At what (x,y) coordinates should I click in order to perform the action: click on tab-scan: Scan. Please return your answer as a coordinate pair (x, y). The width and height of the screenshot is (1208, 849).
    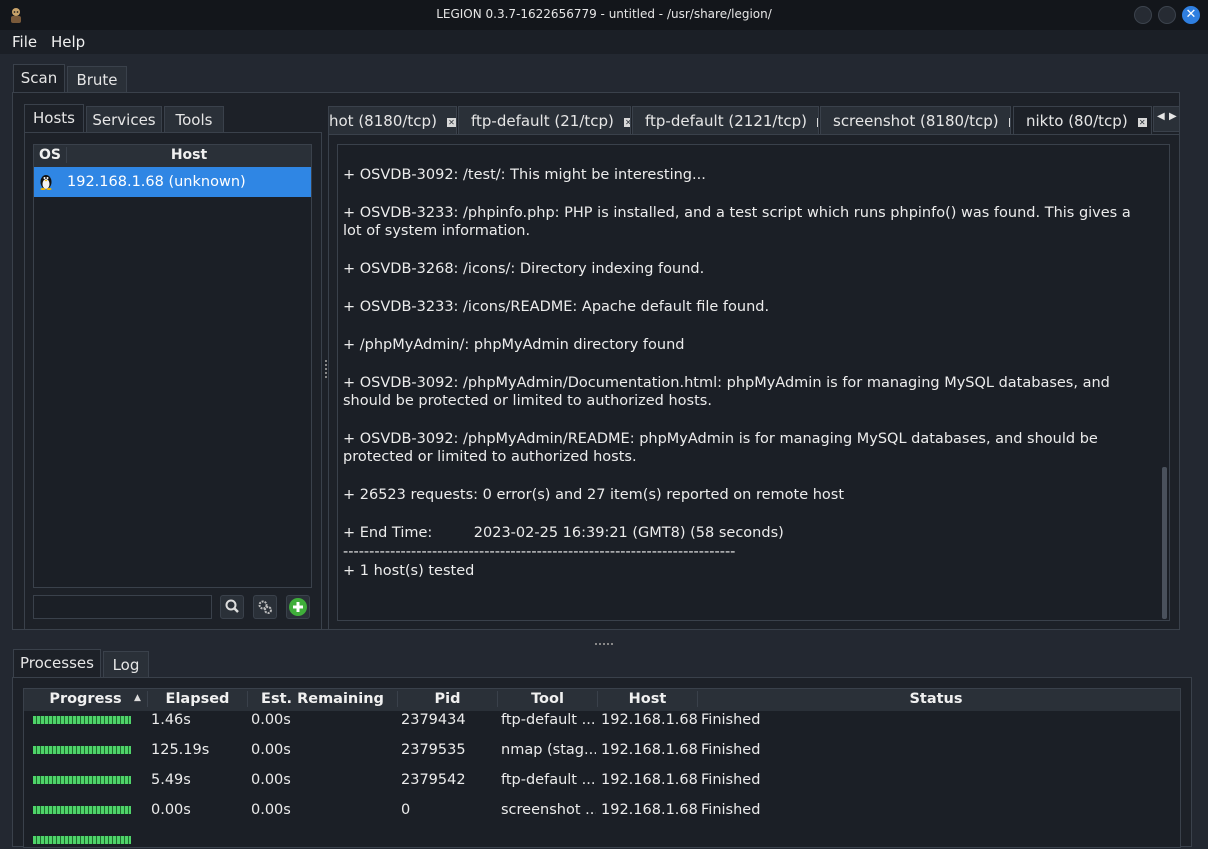
    Looking at the image, I should click on (39, 78).